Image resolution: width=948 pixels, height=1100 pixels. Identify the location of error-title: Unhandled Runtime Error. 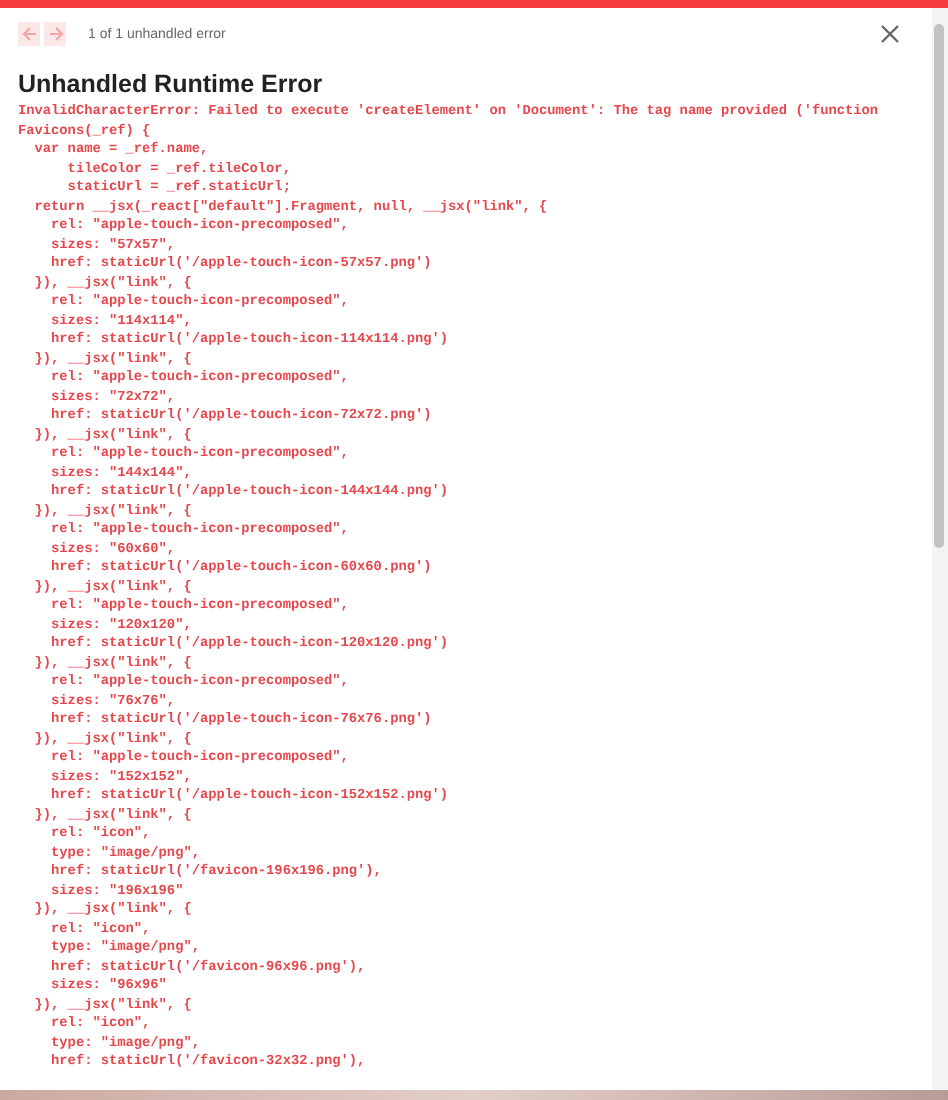
(171, 84).